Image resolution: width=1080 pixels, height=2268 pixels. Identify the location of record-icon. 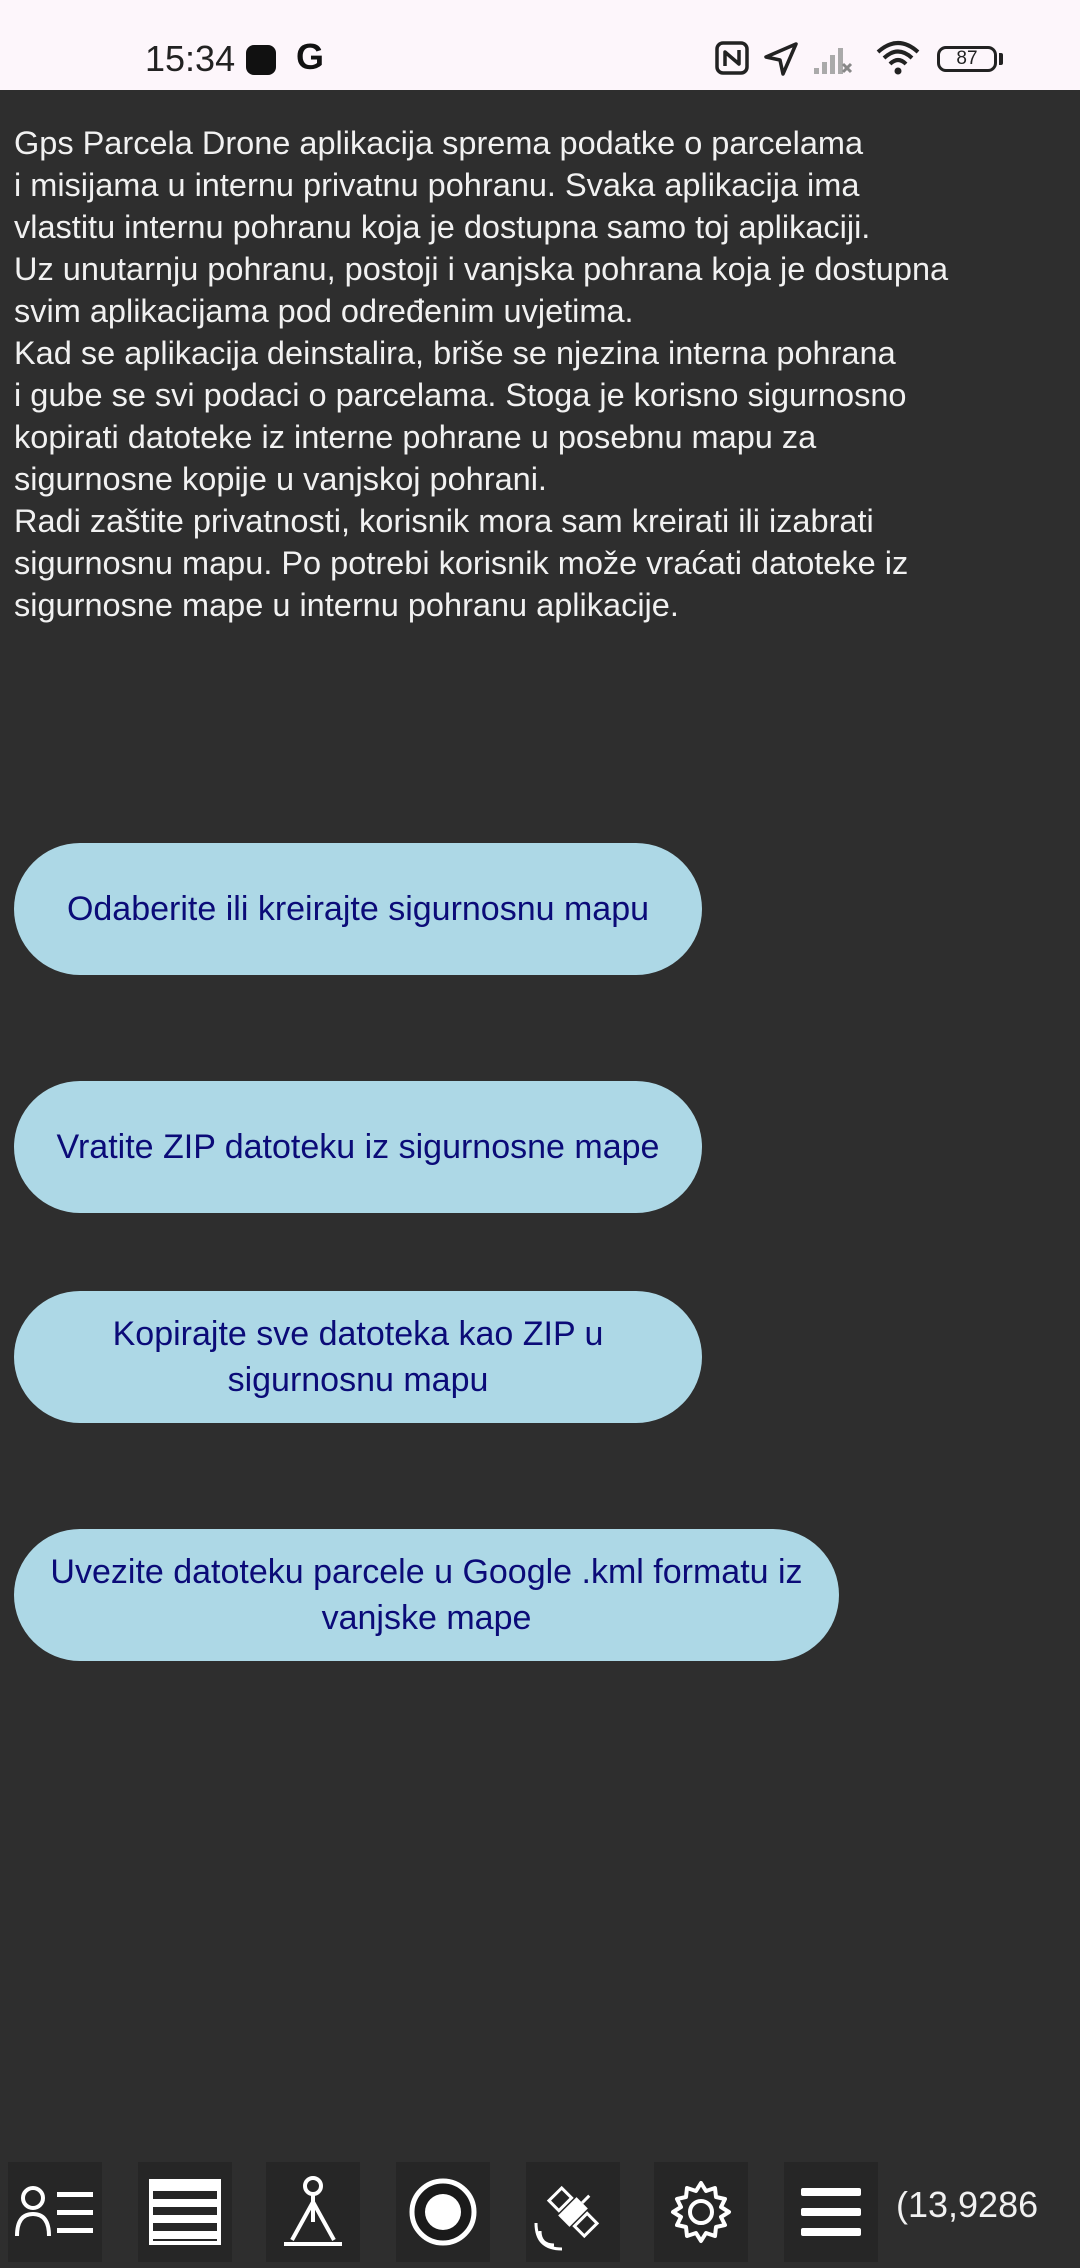
(443, 2212).